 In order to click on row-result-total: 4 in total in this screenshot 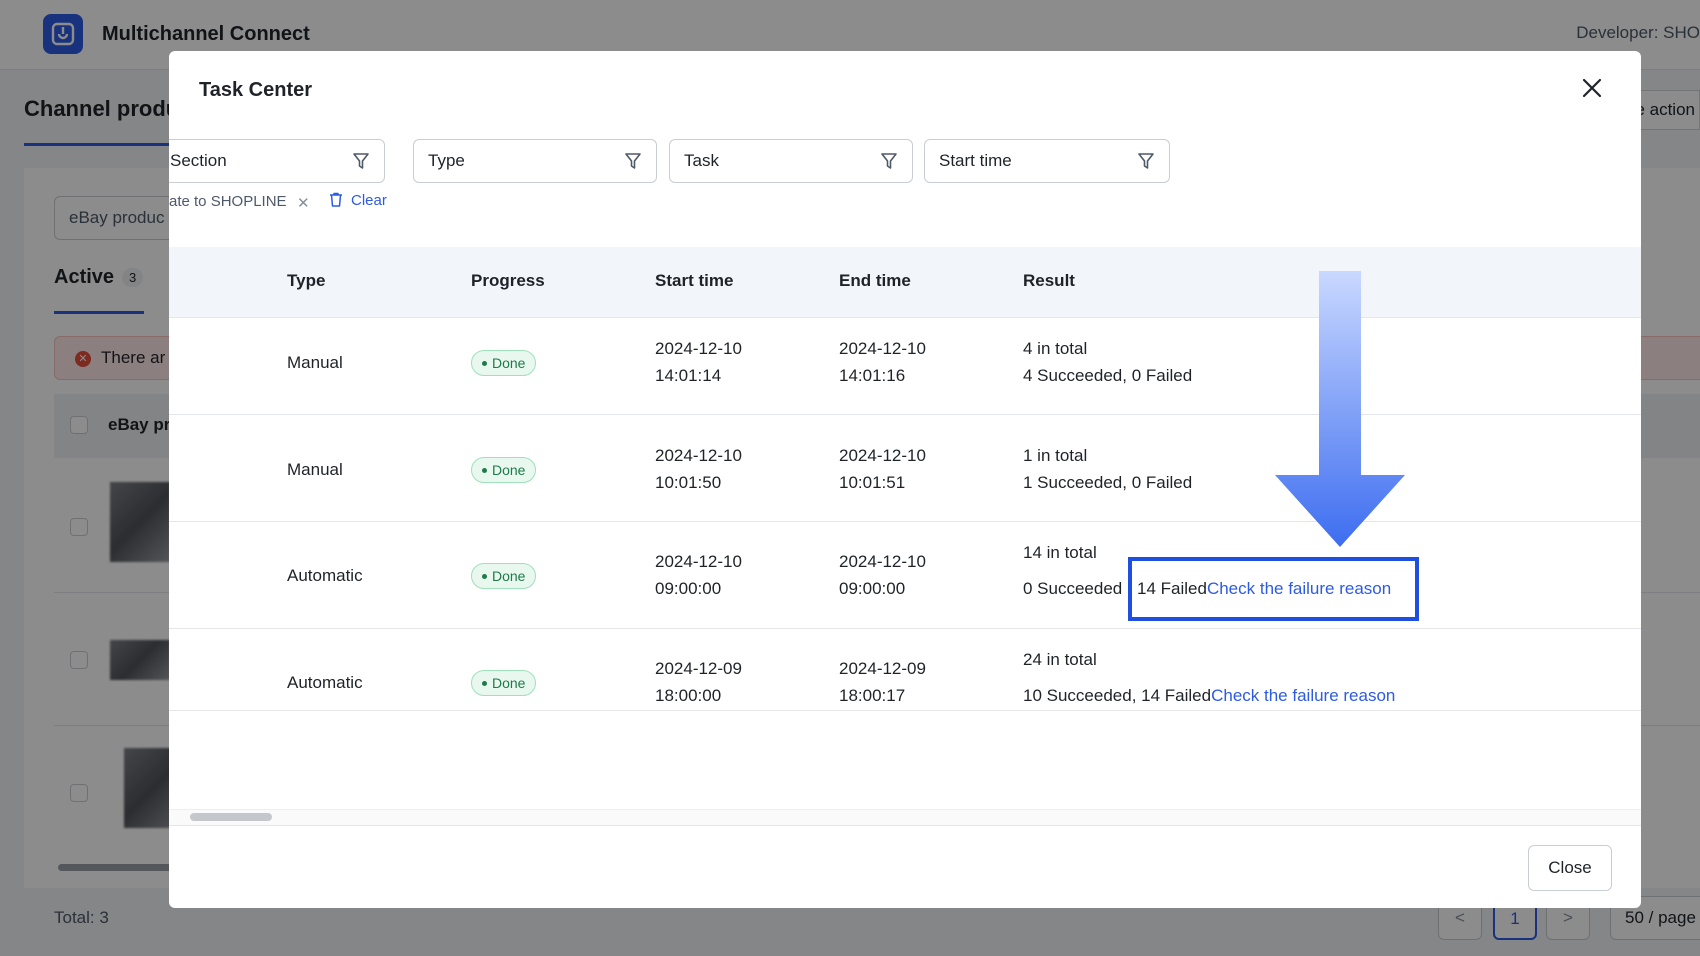, I will do `click(1055, 348)`.